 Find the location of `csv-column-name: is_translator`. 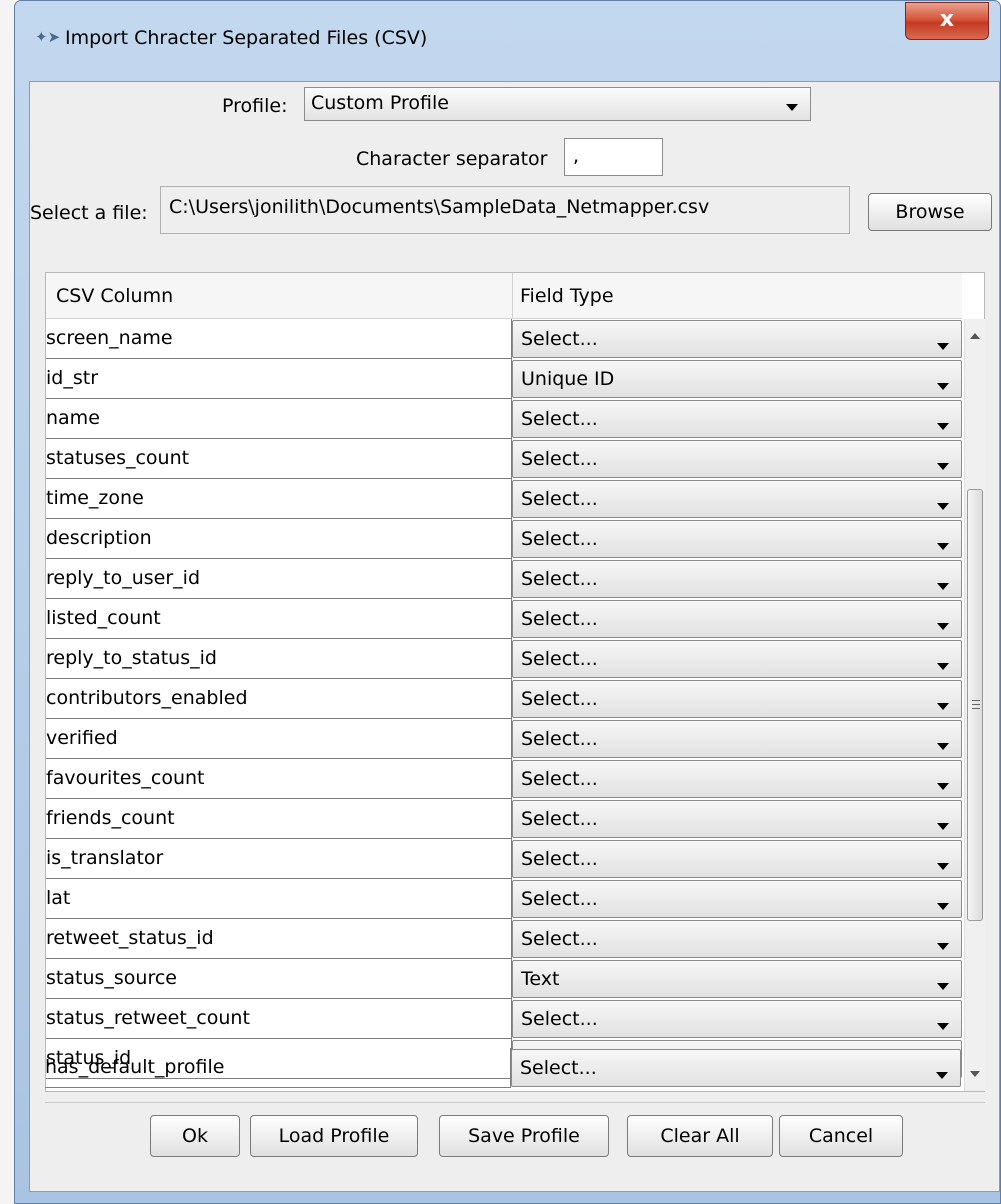

csv-column-name: is_translator is located at coordinates (279, 859).